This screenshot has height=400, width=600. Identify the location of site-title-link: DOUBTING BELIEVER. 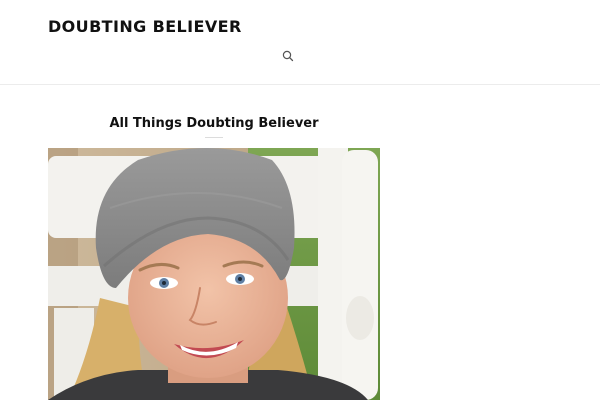
(145, 27).